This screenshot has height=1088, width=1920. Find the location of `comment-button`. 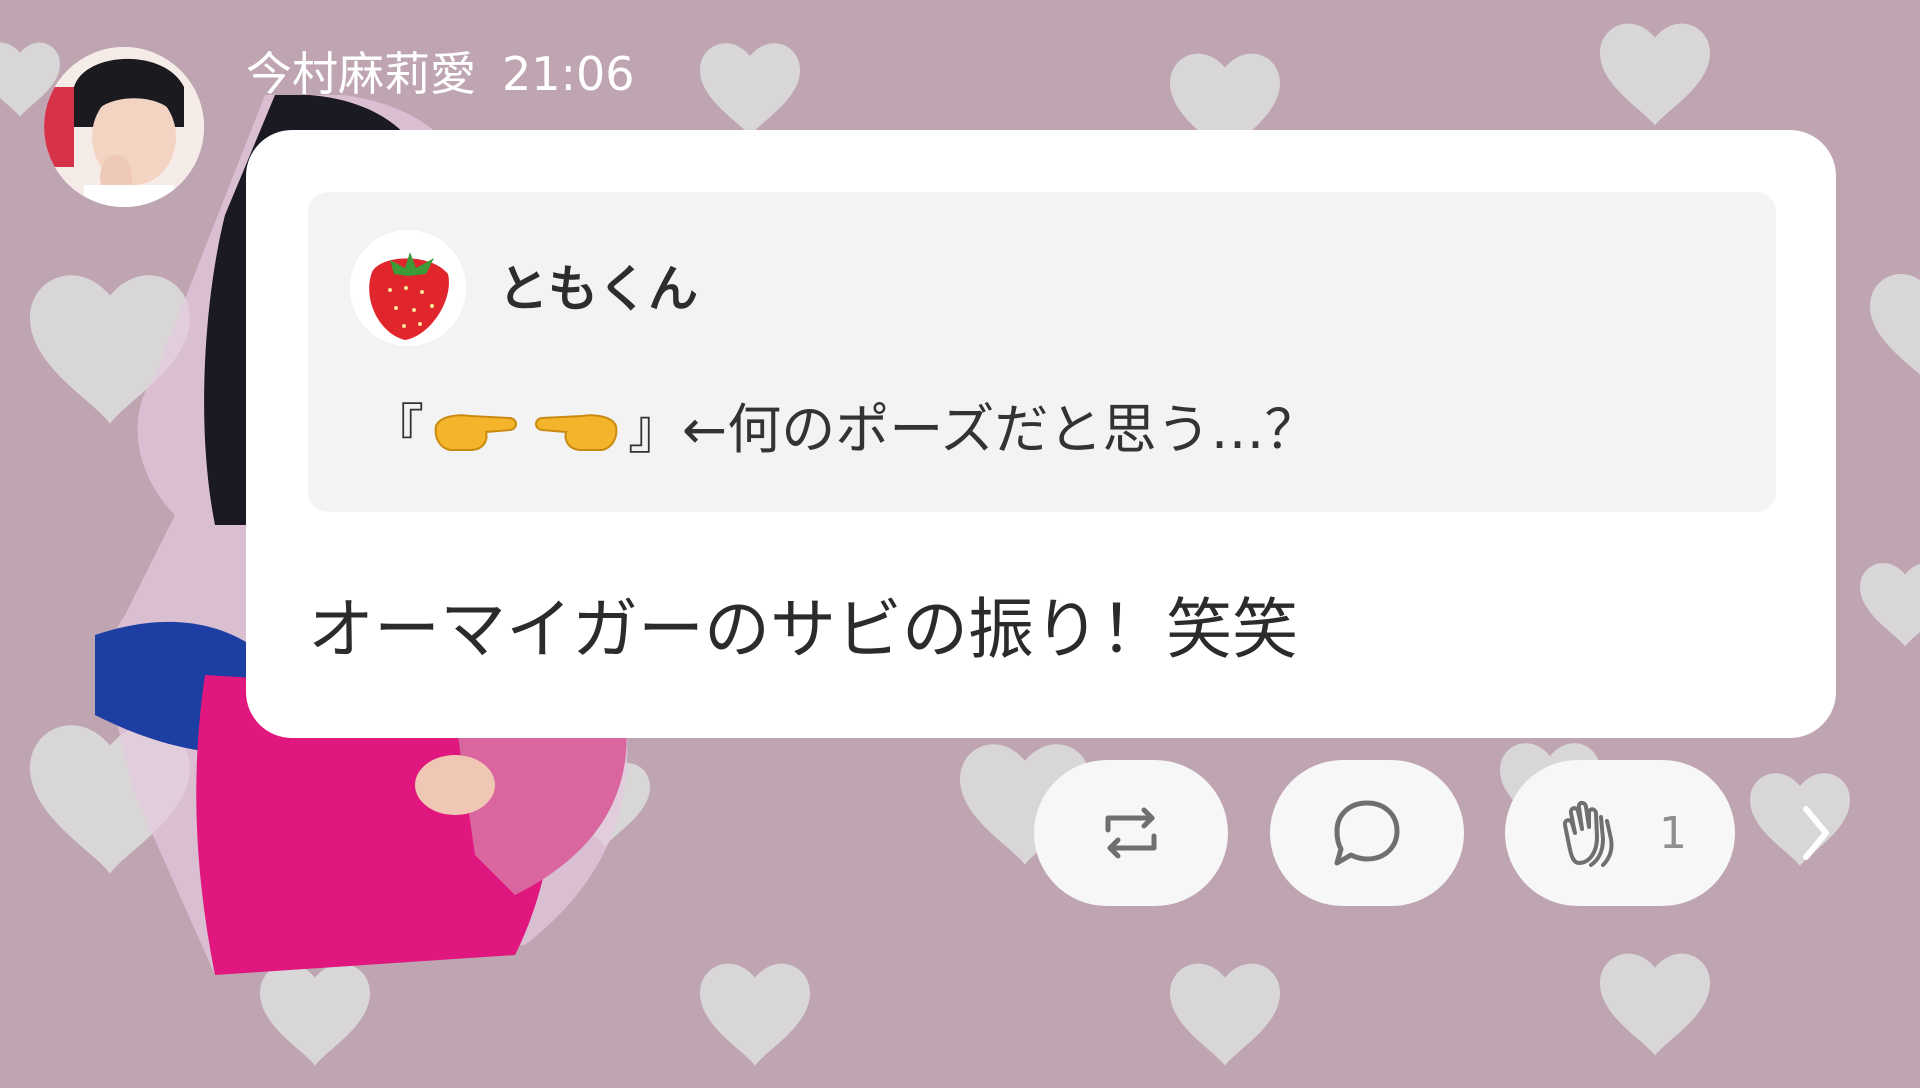

comment-button is located at coordinates (1367, 833).